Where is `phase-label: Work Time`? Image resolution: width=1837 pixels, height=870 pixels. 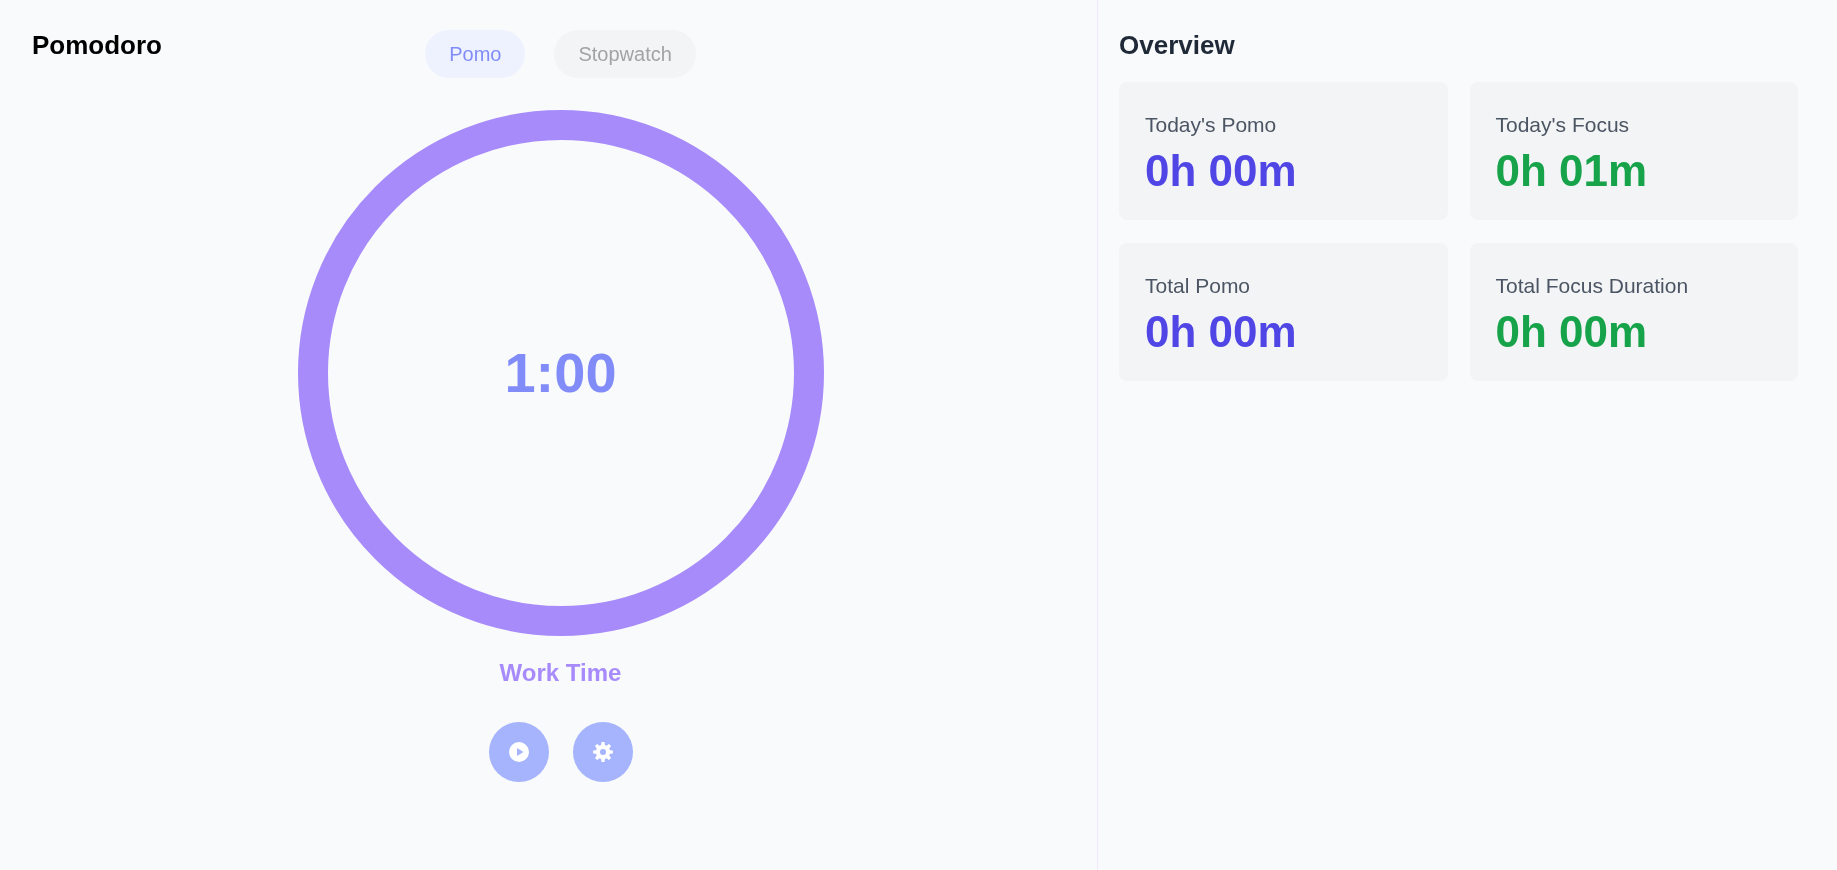
phase-label: Work Time is located at coordinates (560, 673).